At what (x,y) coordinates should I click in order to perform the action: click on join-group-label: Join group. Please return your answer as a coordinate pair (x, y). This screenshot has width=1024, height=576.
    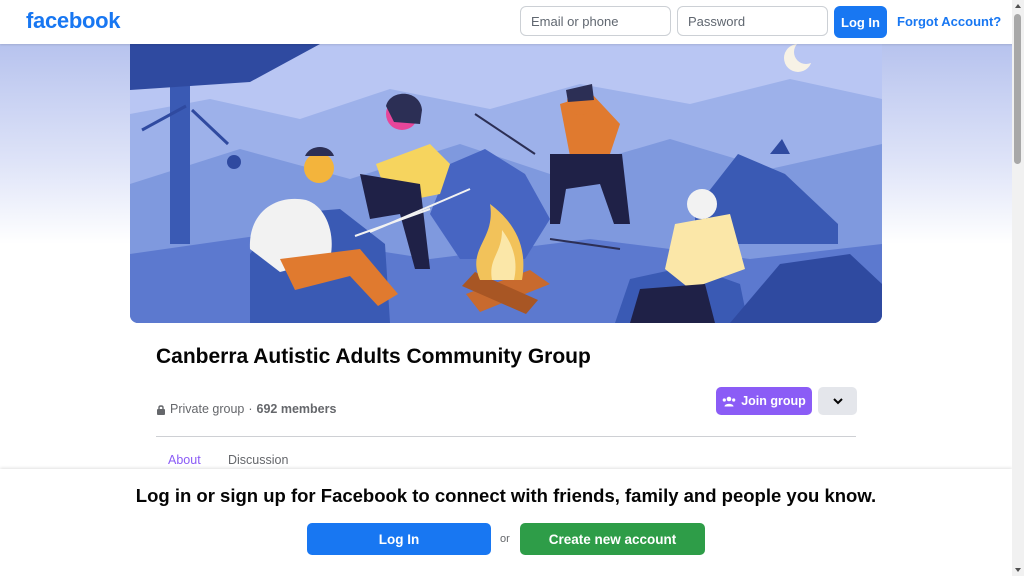
    Looking at the image, I should click on (773, 401).